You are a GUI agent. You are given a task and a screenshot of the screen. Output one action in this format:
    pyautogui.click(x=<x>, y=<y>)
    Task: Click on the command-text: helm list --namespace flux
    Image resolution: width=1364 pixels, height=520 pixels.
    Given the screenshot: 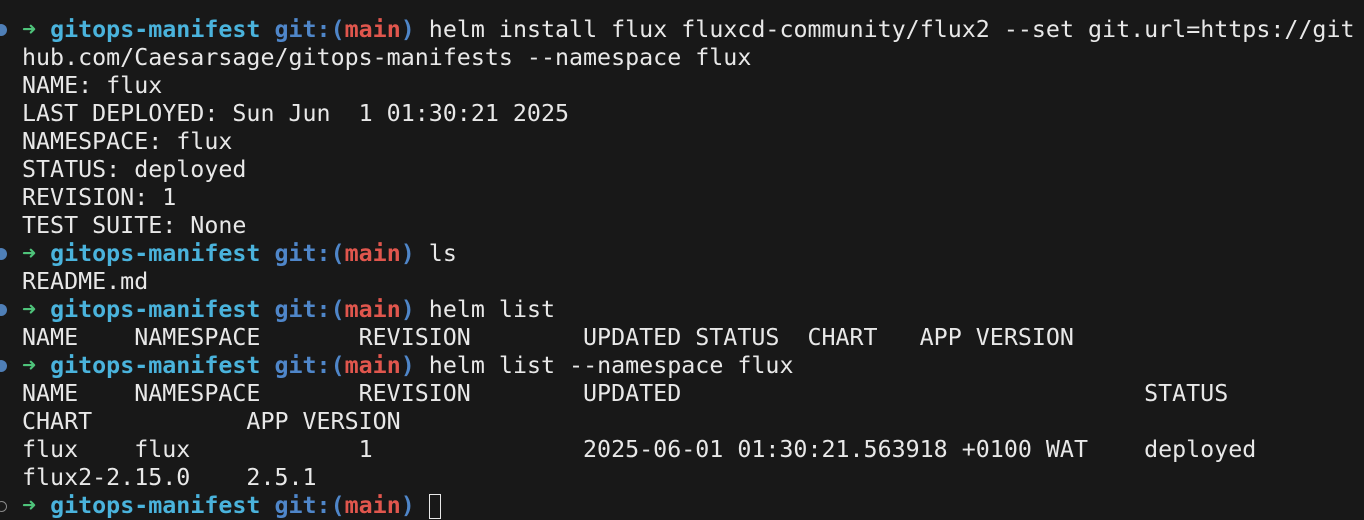 What is the action you would take?
    pyautogui.click(x=611, y=365)
    